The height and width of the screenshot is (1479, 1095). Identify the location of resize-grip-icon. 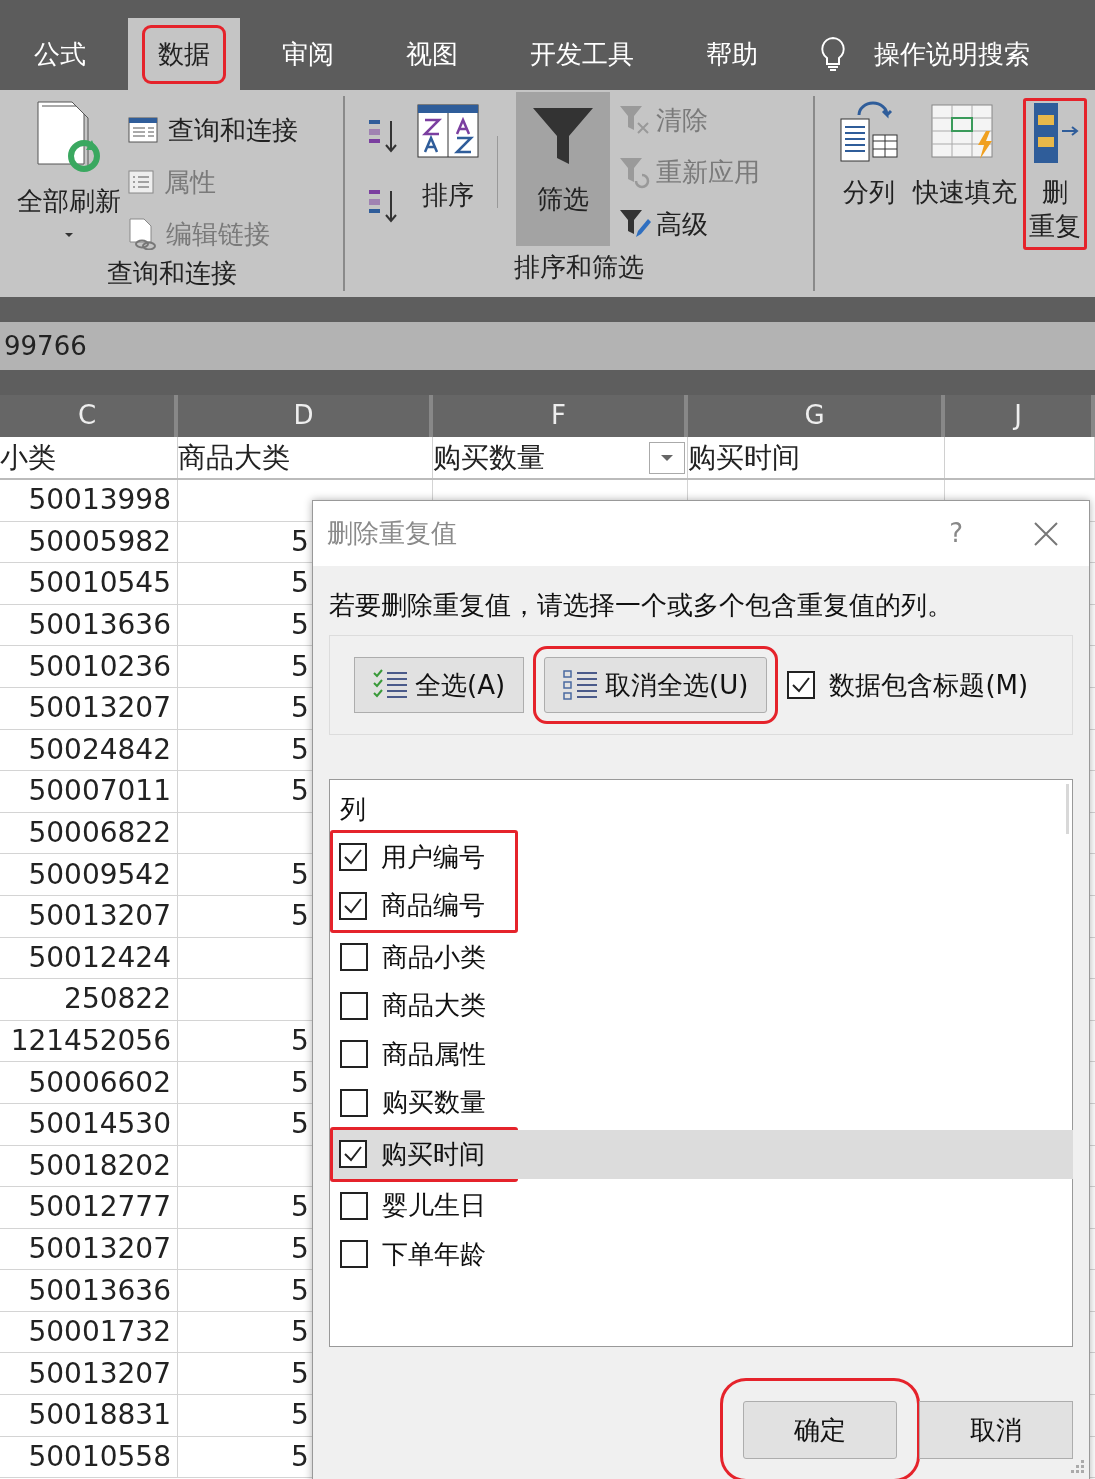
(1077, 1466).